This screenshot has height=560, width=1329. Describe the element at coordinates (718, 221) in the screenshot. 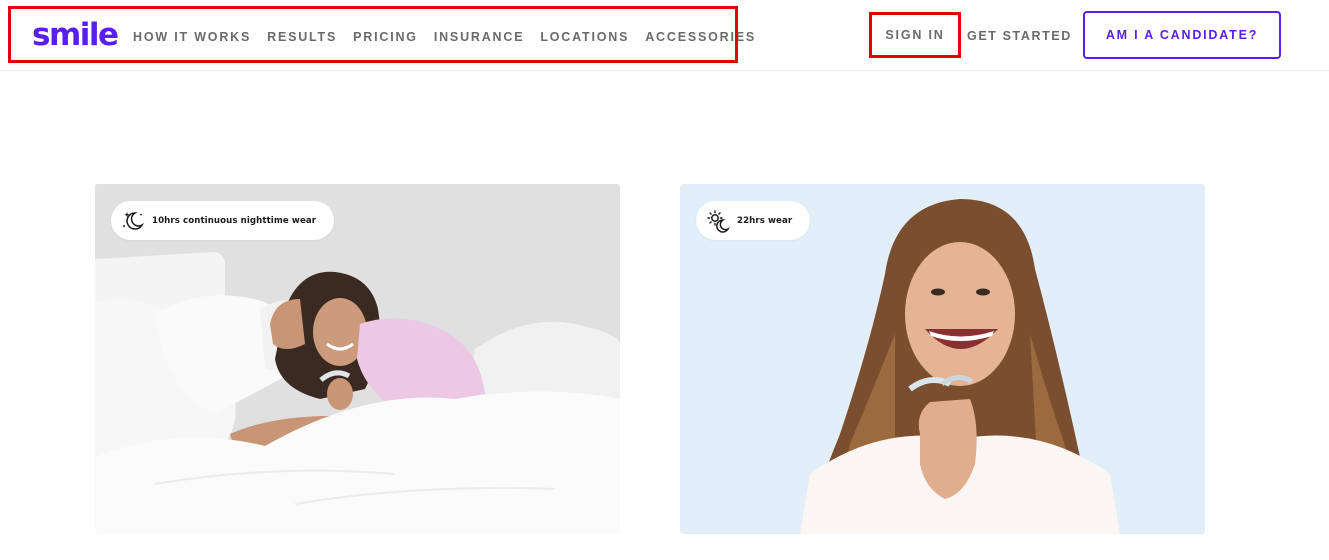

I see `sun-moon-icon` at that location.